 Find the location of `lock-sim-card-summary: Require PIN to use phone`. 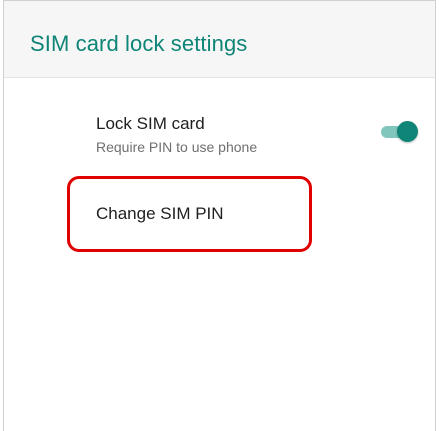

lock-sim-card-summary: Require PIN to use phone is located at coordinates (177, 147).